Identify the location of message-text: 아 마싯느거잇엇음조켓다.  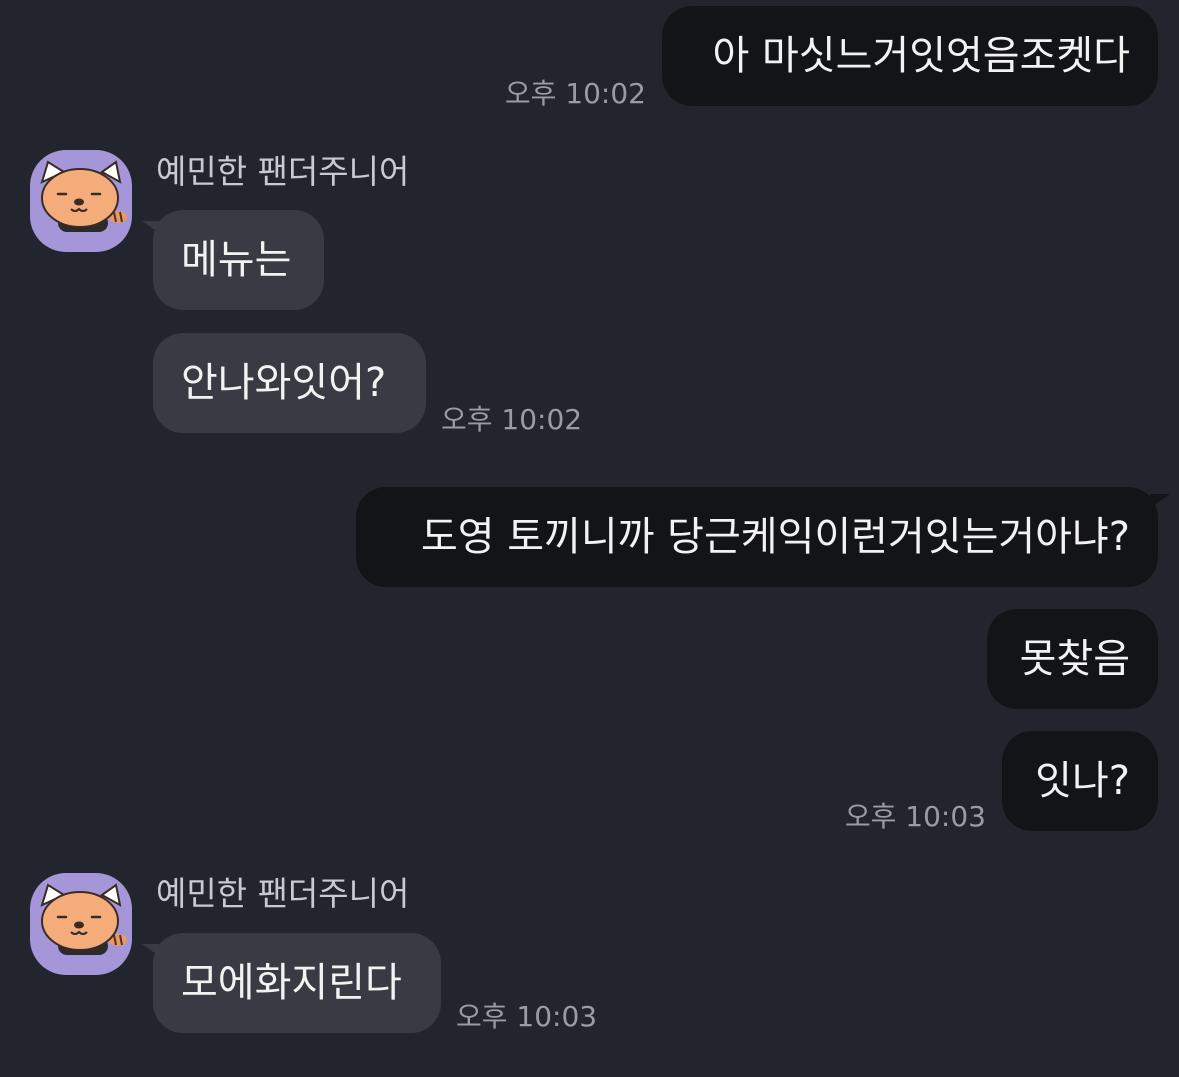
(921, 56).